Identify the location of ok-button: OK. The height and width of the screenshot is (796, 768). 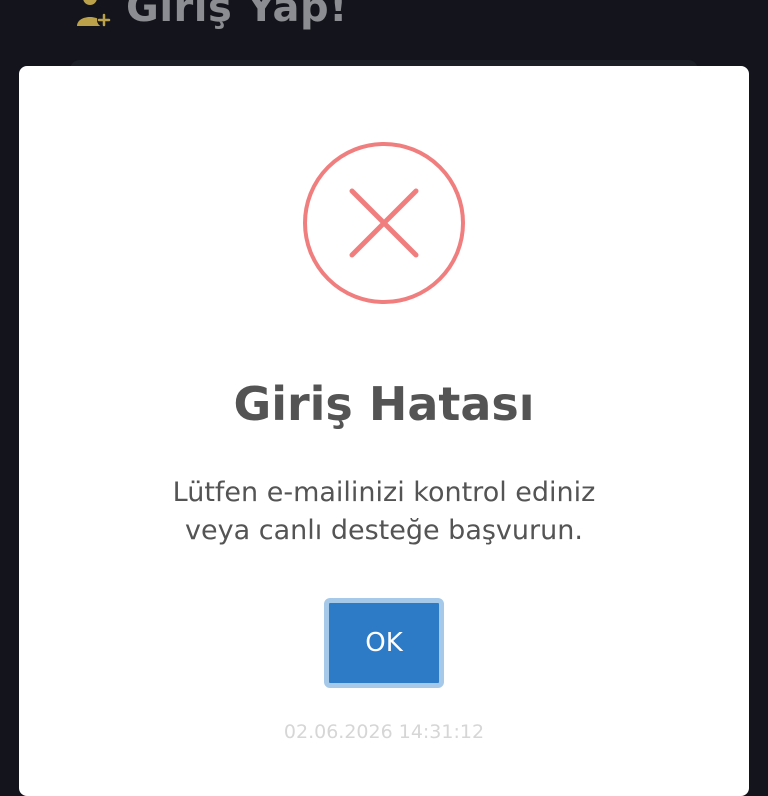
(384, 643).